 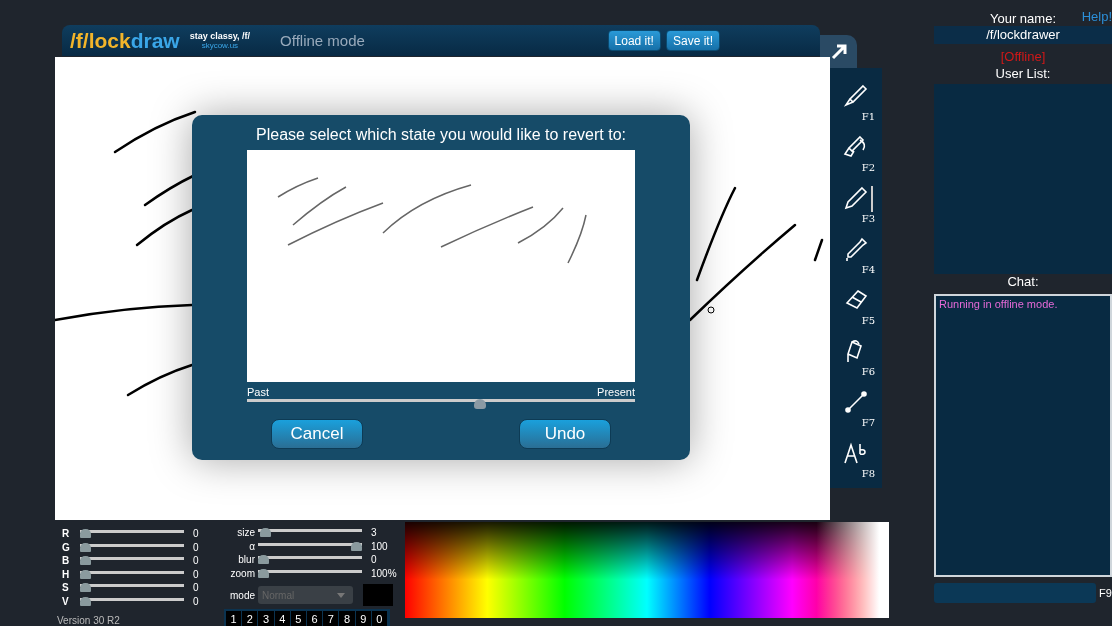 I want to click on slider-label: R, so click(x=66, y=534).